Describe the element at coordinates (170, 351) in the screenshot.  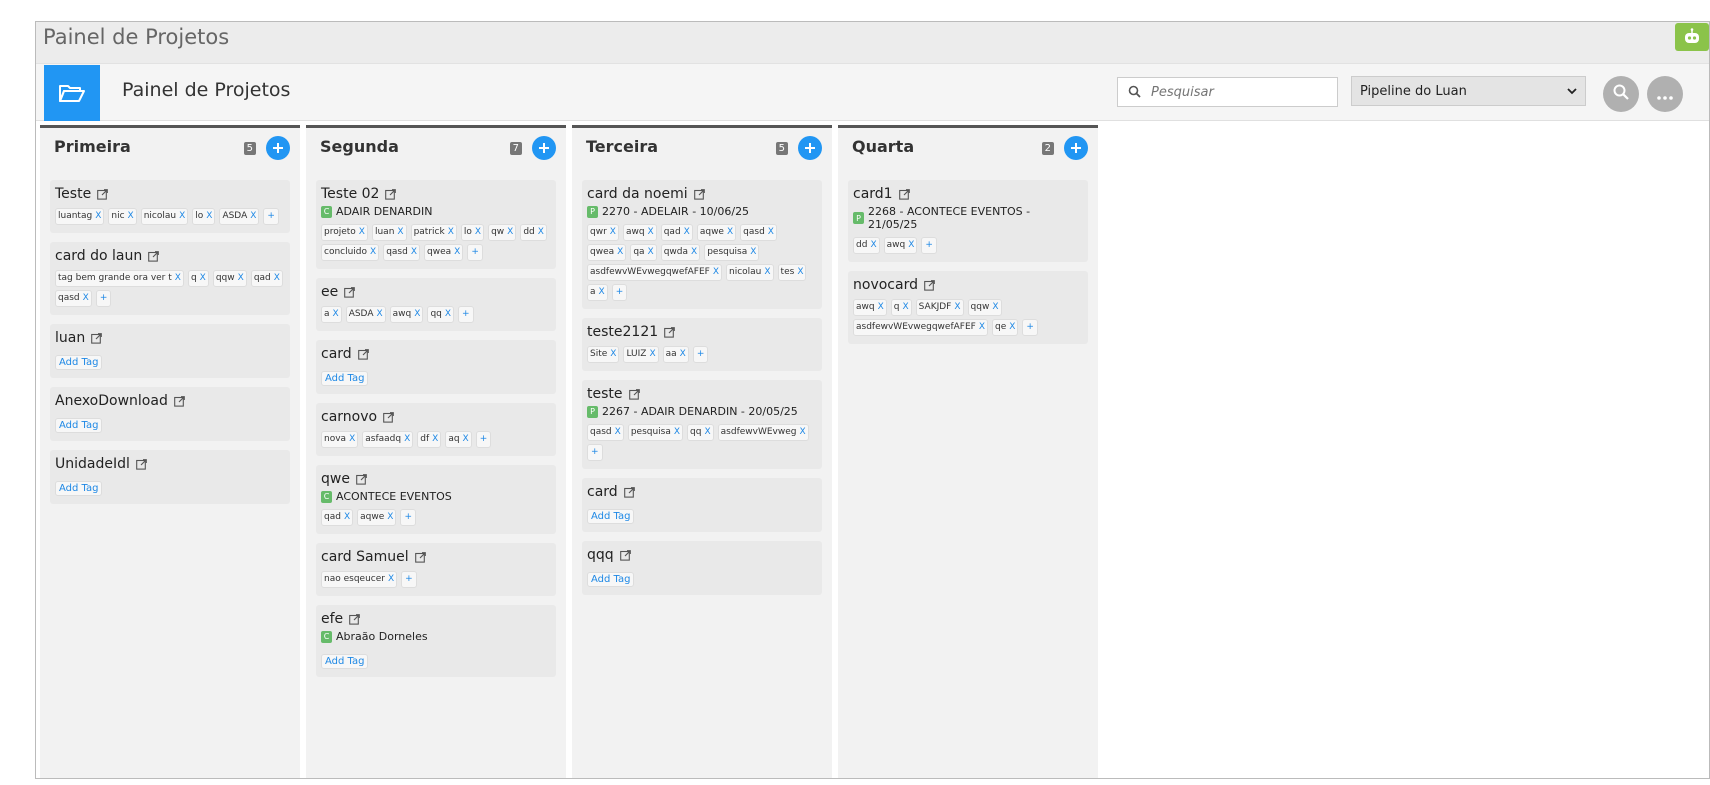
I see `kanban-card: luan Add Tag` at that location.